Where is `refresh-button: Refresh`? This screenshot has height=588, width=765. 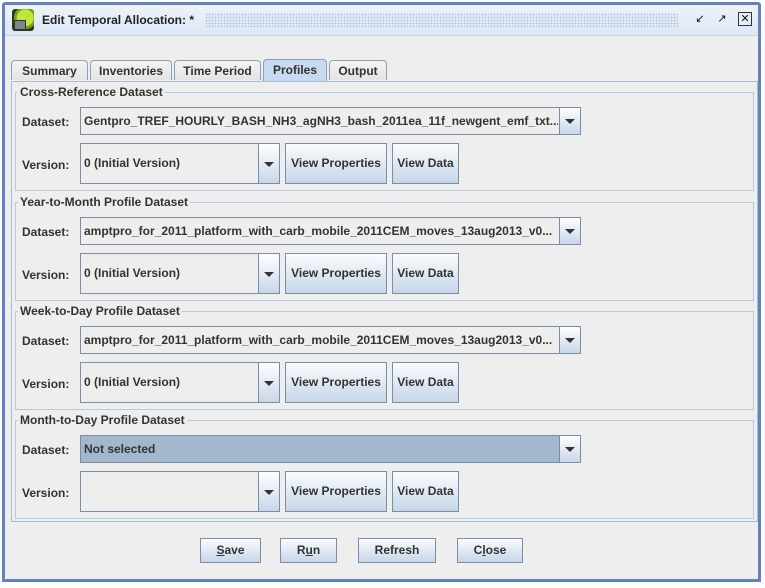 refresh-button: Refresh is located at coordinates (397, 550).